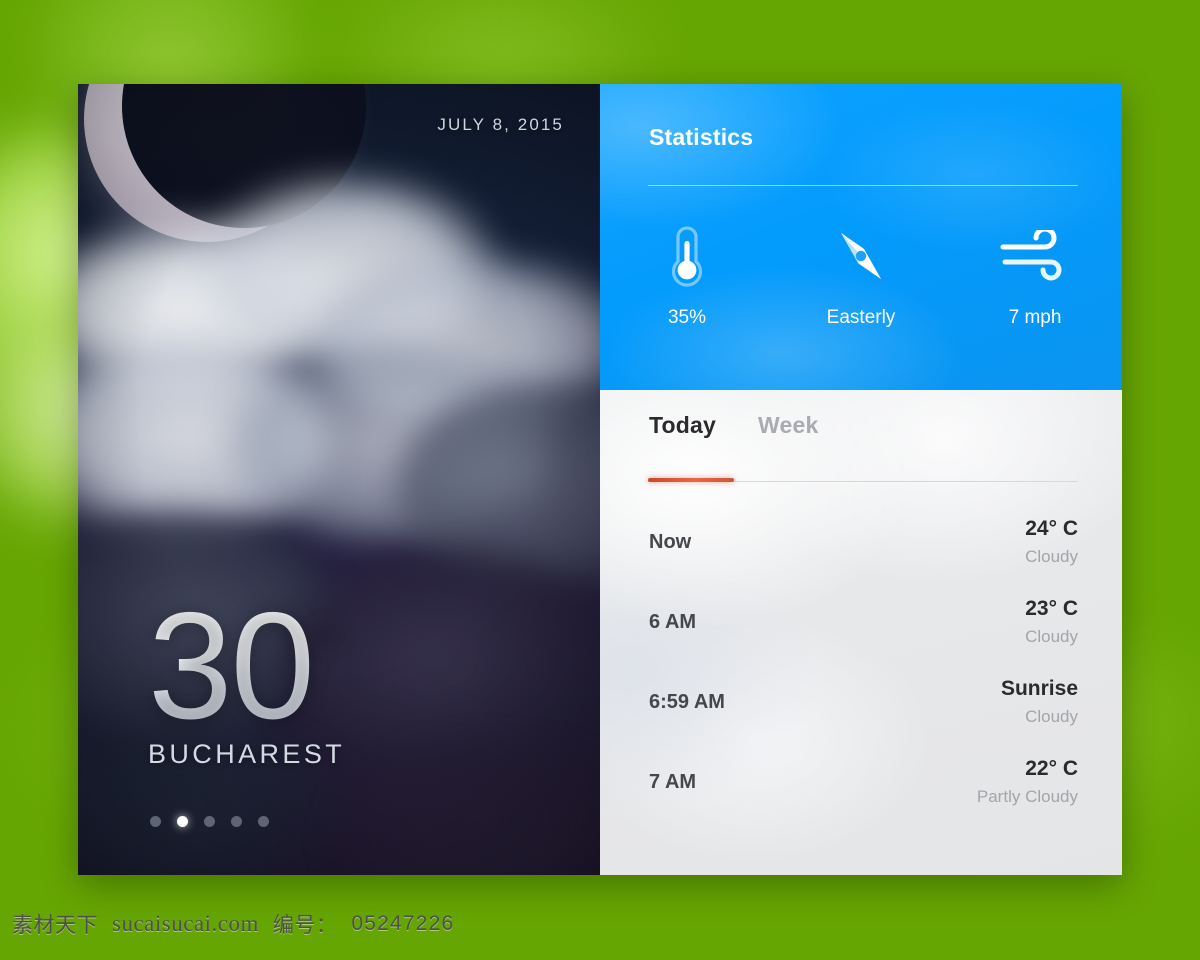 The height and width of the screenshot is (960, 1200). Describe the element at coordinates (500, 124) in the screenshot. I see `hero-date: JULY 8, 2015` at that location.